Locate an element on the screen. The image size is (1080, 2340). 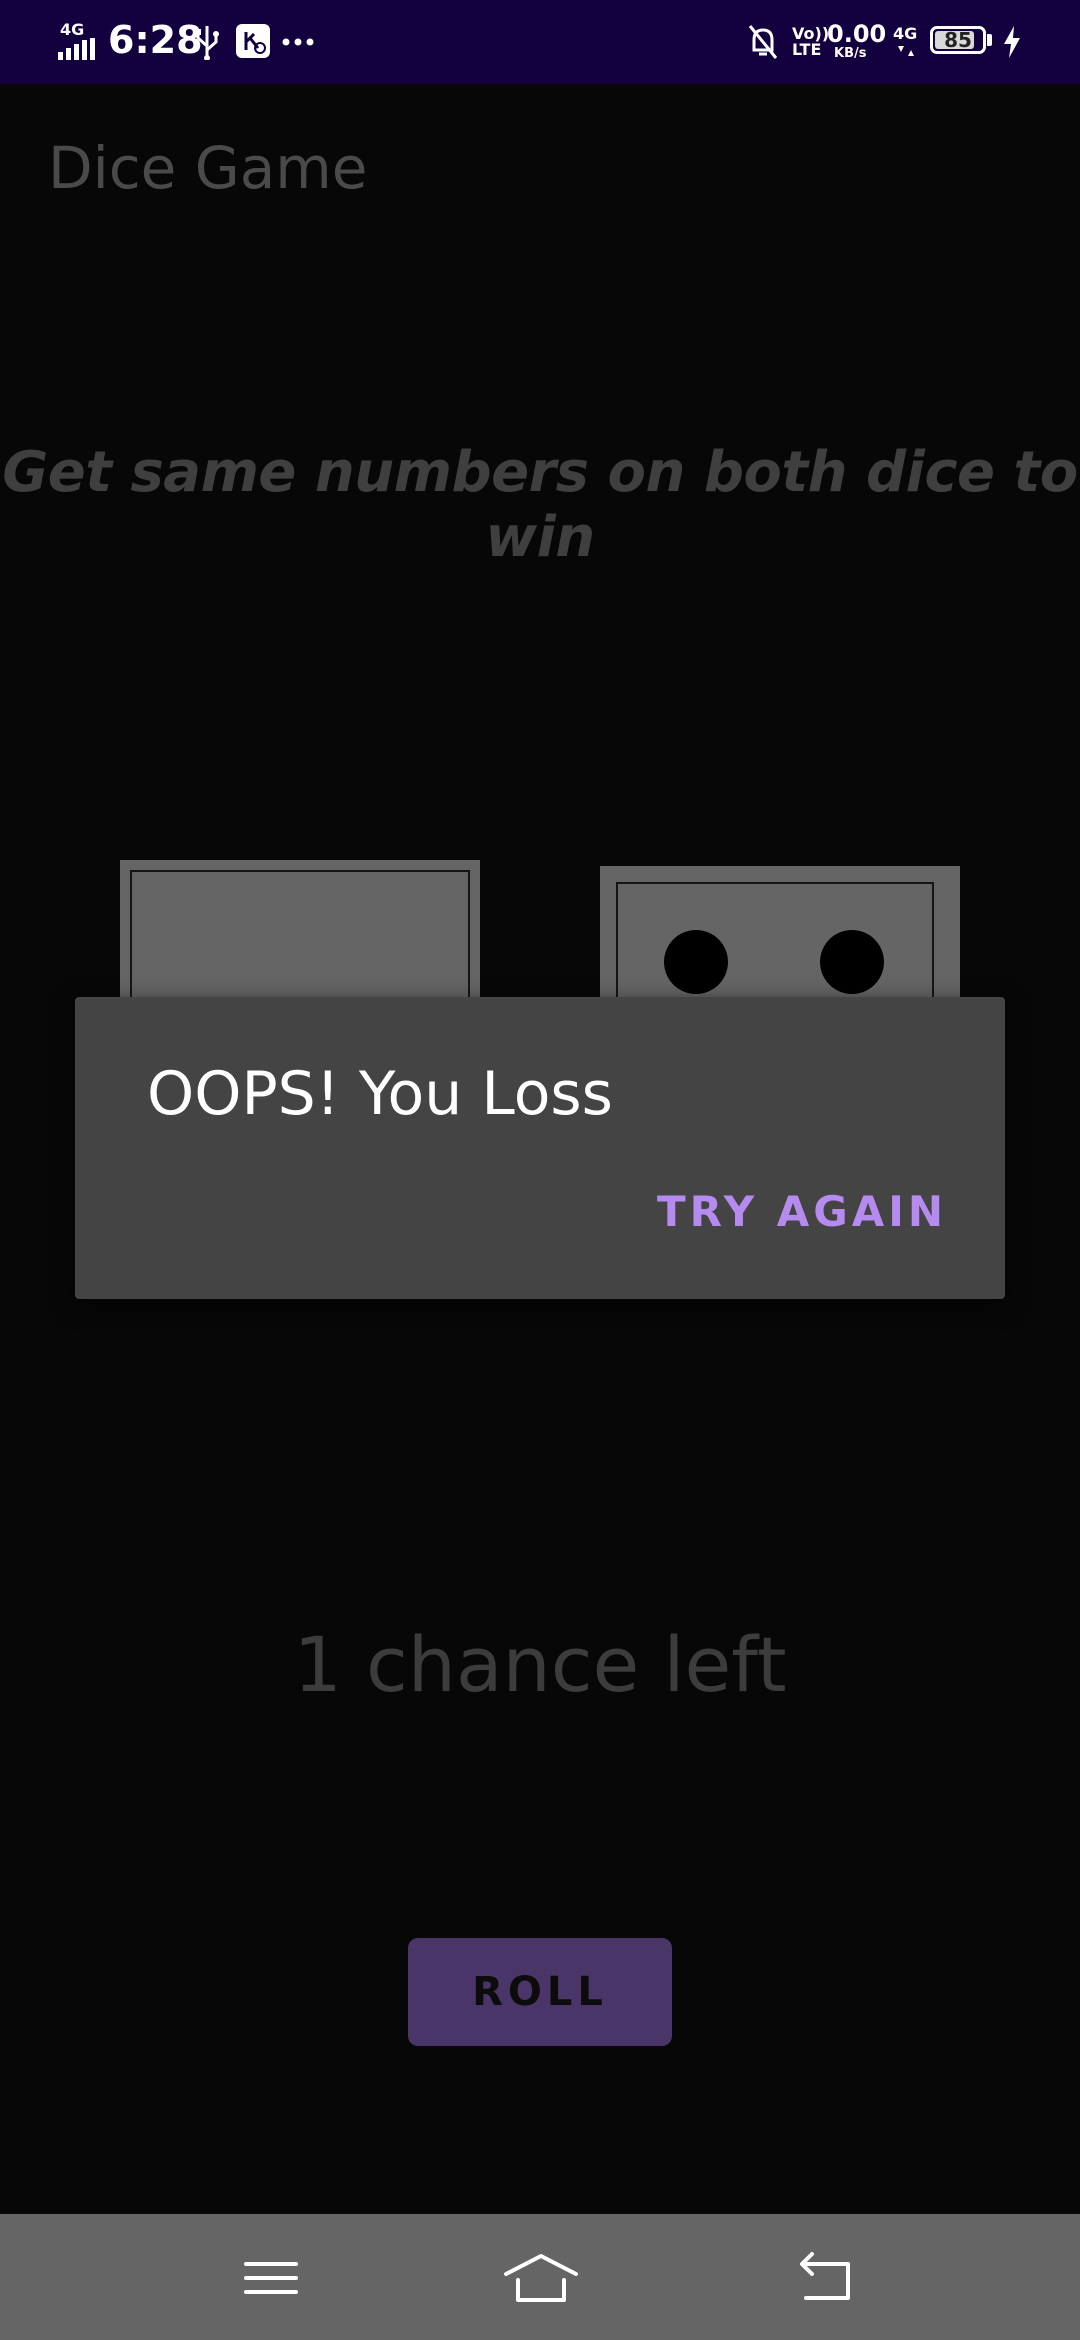
data-arrows-icon is located at coordinates (906, 51).